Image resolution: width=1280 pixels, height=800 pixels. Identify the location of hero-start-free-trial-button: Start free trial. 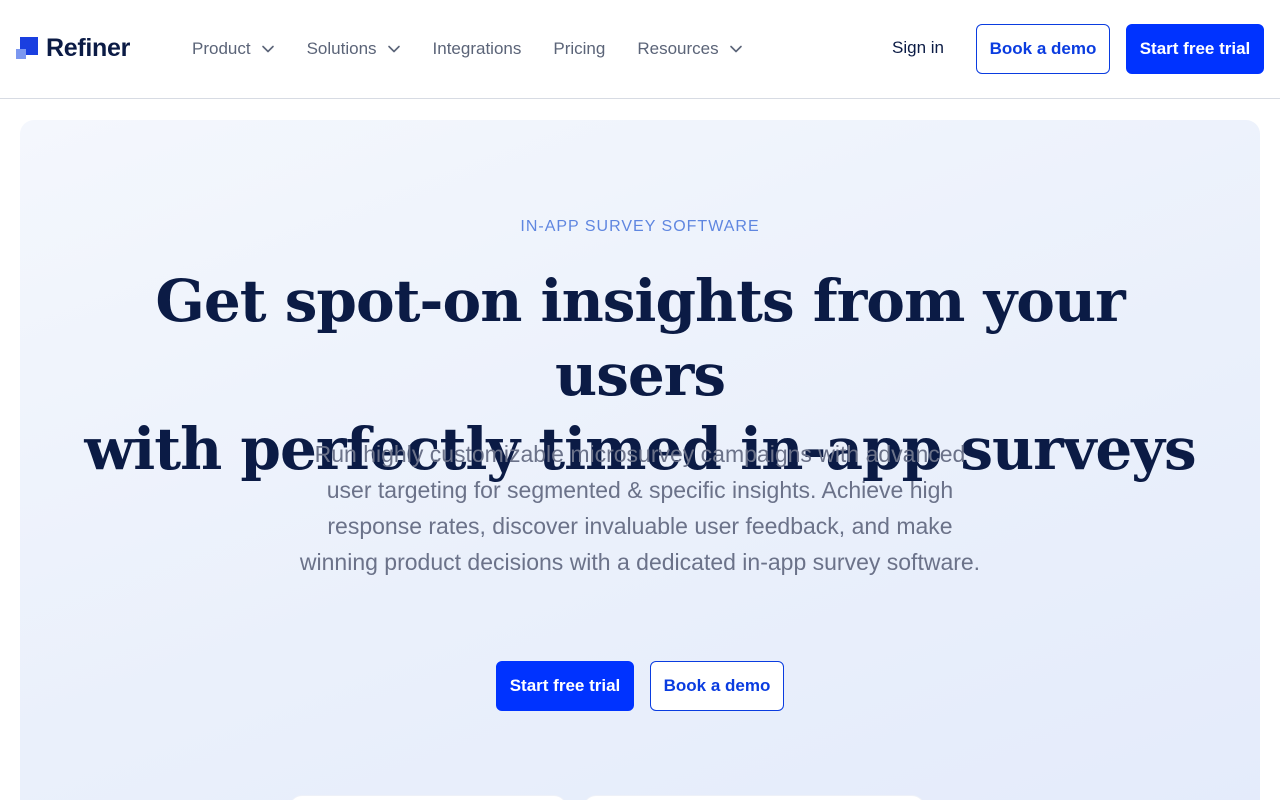
(565, 686).